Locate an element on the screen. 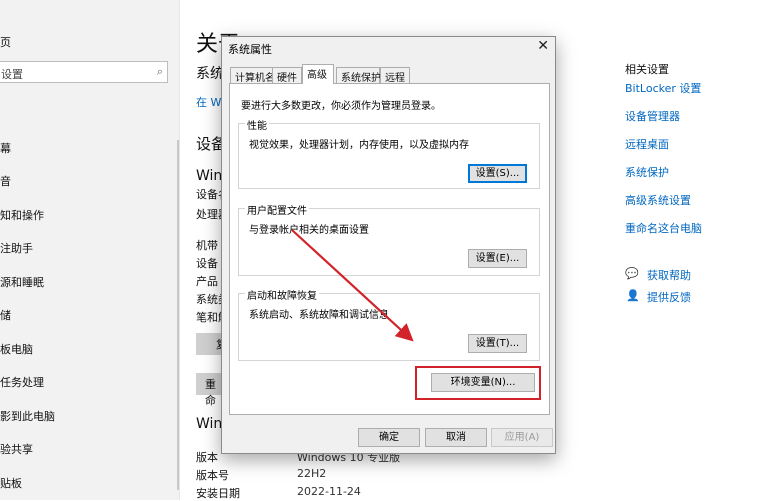 The height and width of the screenshot is (501, 765). annotation-arrow is located at coordinates (352, 285).